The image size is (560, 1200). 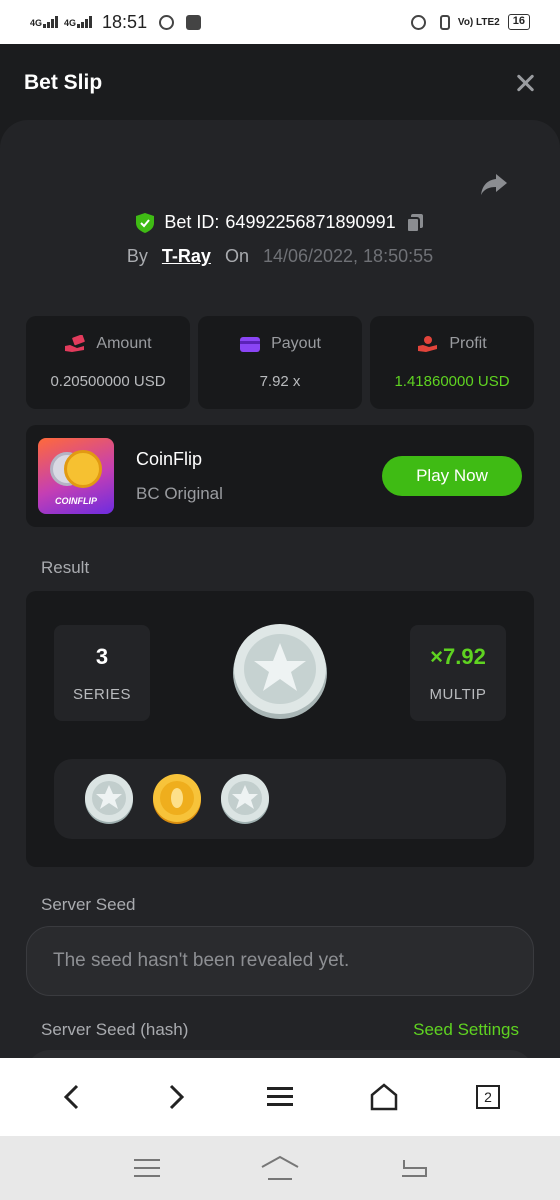 I want to click on hamburger-icon, so click(x=280, y=1096).